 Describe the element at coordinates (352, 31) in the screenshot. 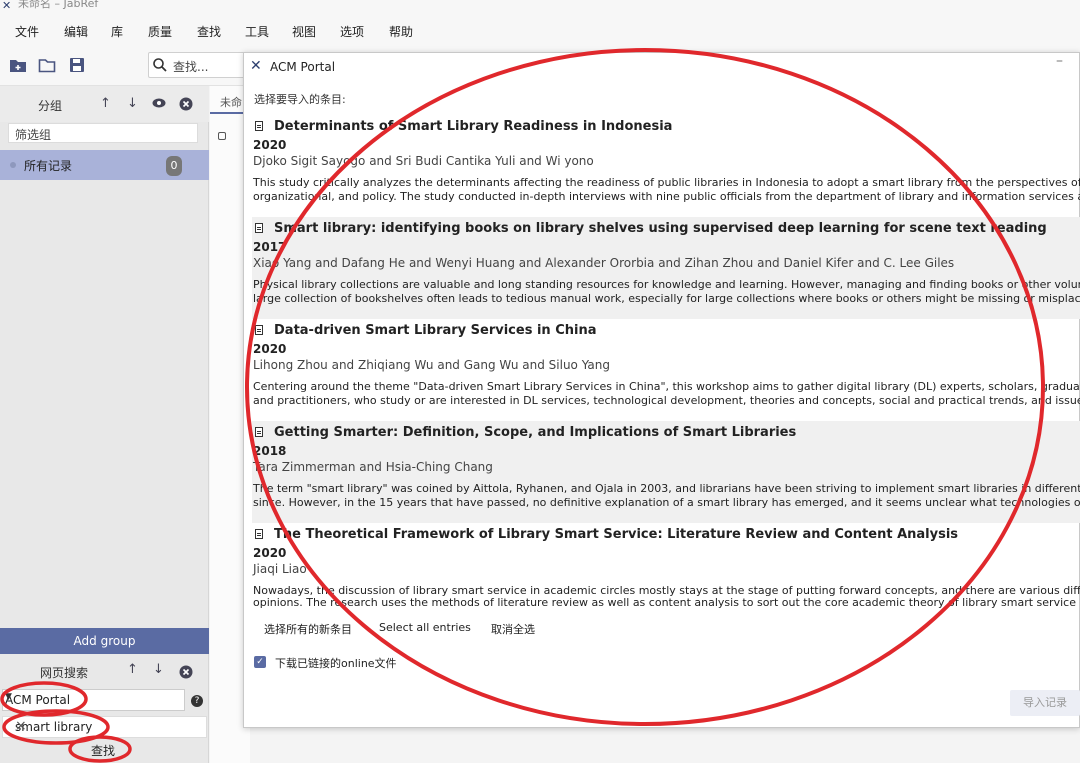

I see `menu-options: 选项` at that location.